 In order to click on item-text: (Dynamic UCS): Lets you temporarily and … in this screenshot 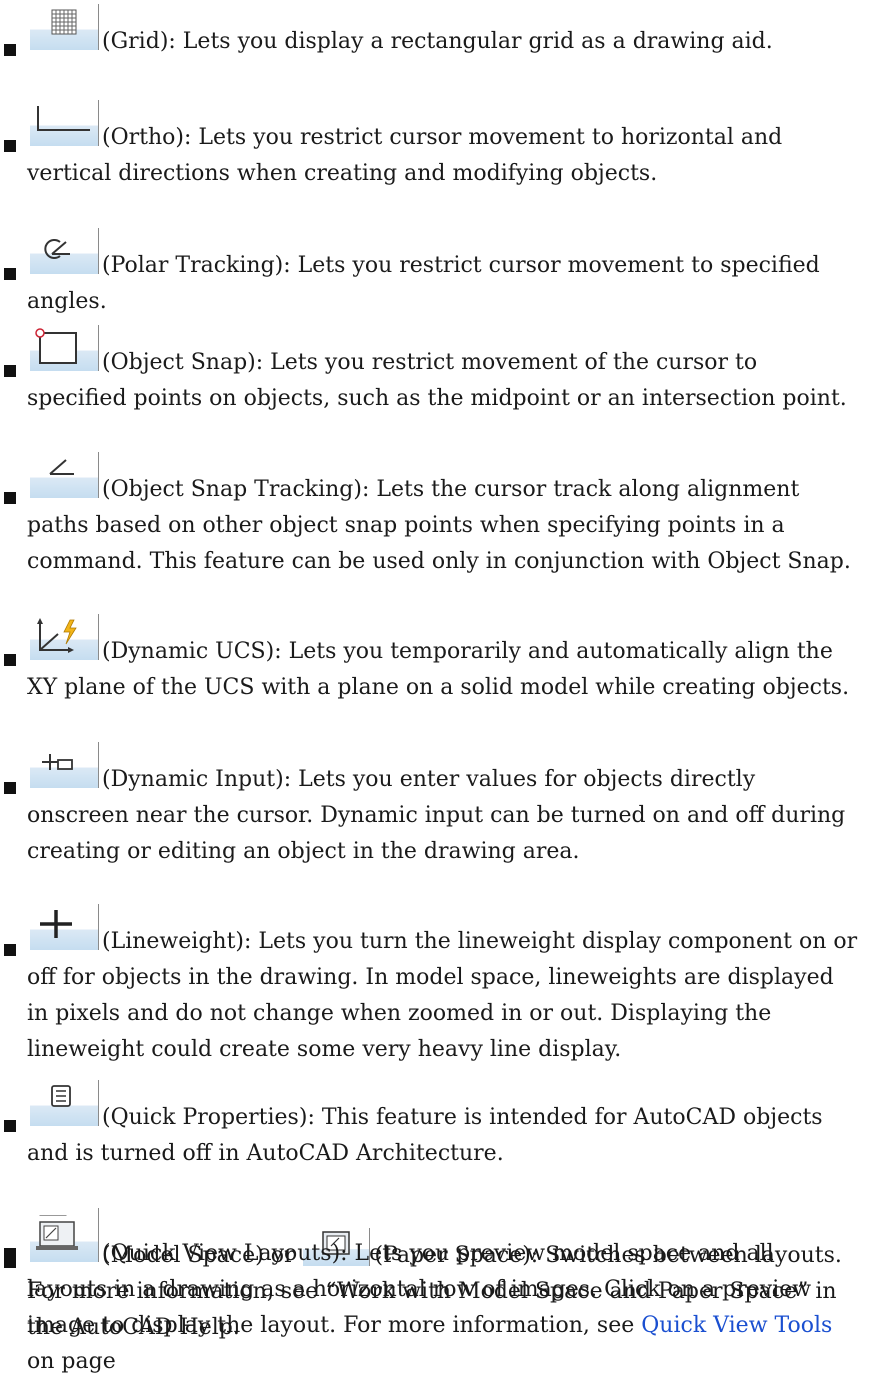, I will do `click(438, 669)`.